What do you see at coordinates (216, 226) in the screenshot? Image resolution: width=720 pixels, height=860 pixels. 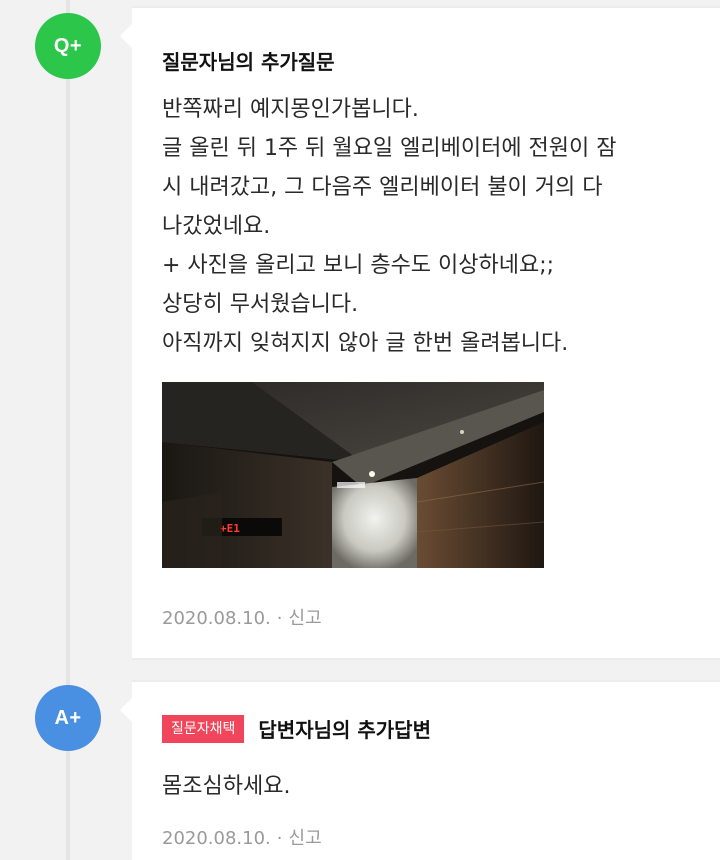 I see `body-line: 나갔었네요.` at bounding box center [216, 226].